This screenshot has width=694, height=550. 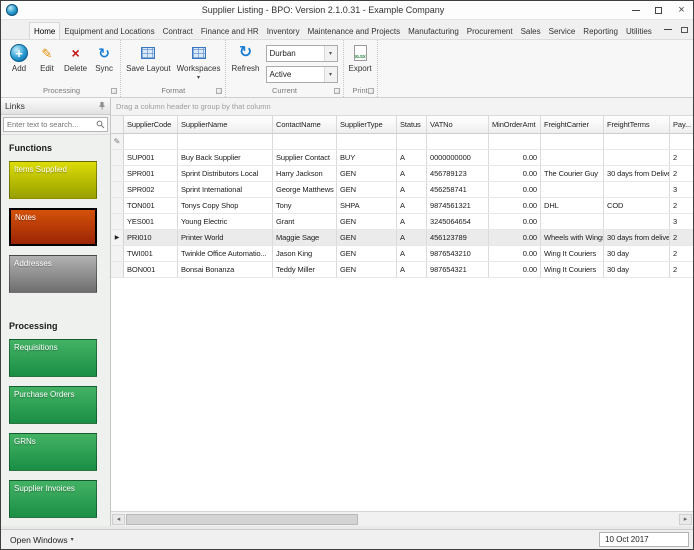 I want to click on sidebar-item-purchase-orders: Purchase Orders, so click(x=53, y=405).